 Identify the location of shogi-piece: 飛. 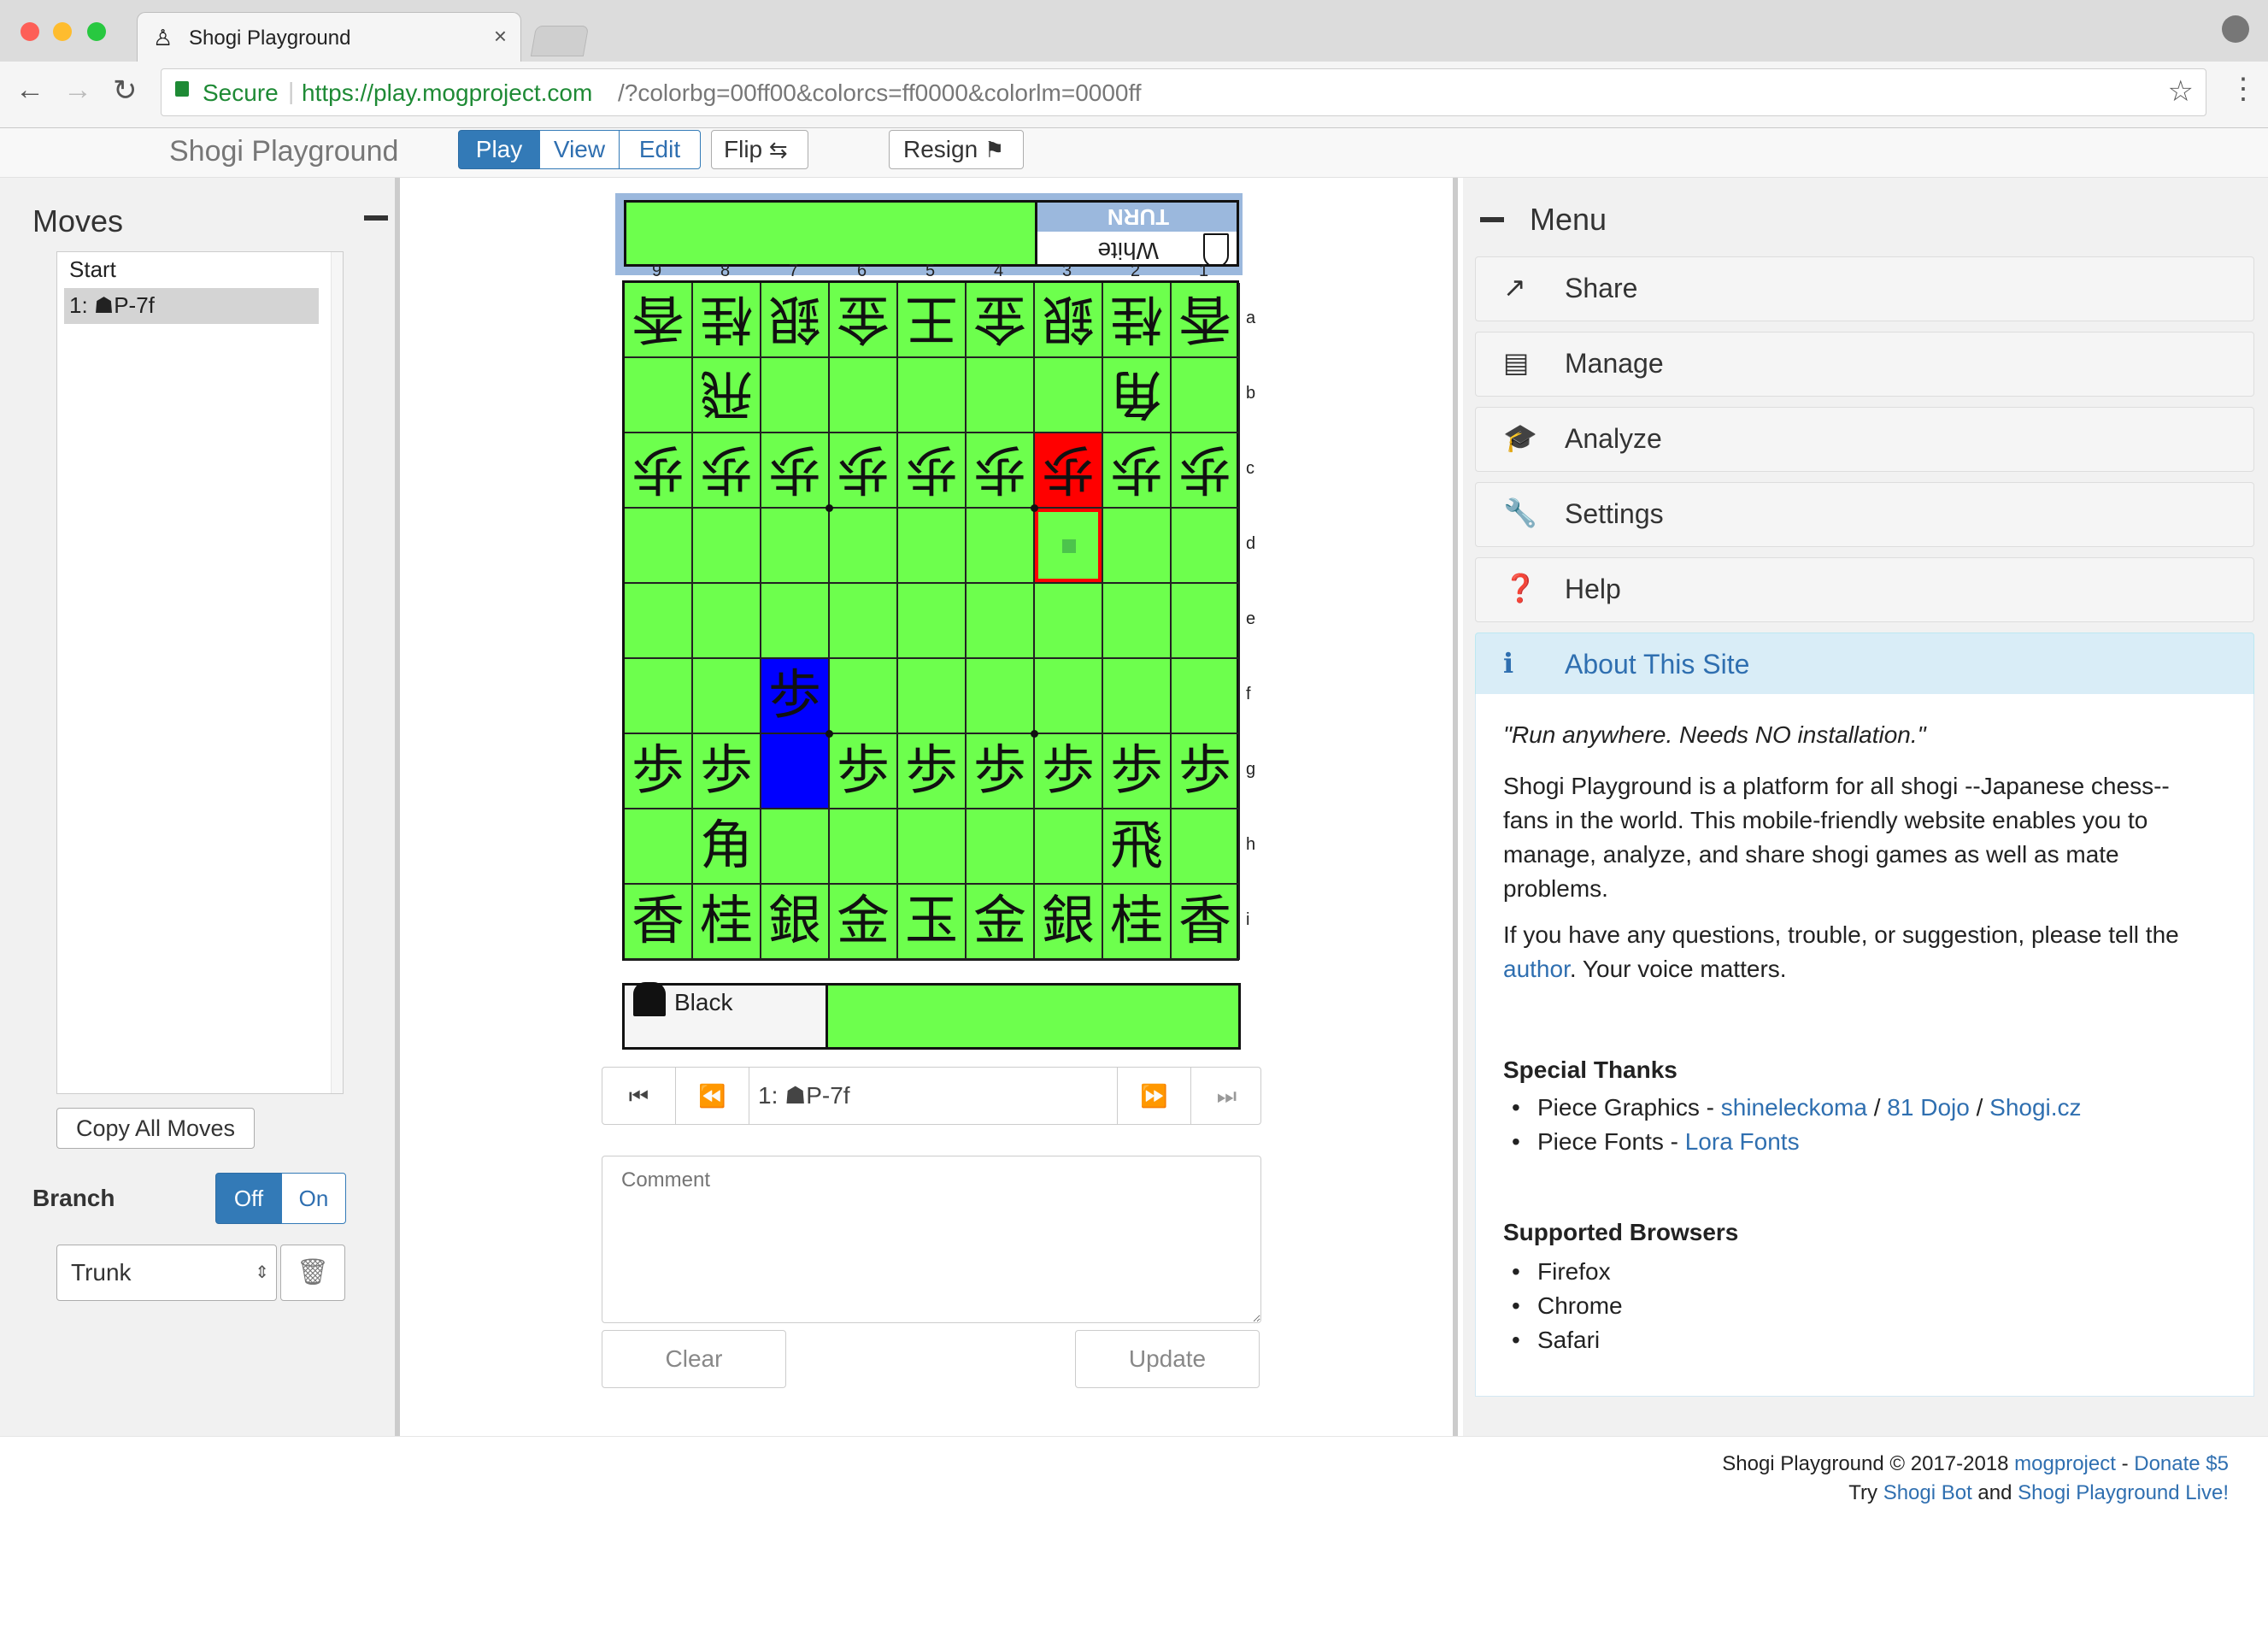
(726, 394).